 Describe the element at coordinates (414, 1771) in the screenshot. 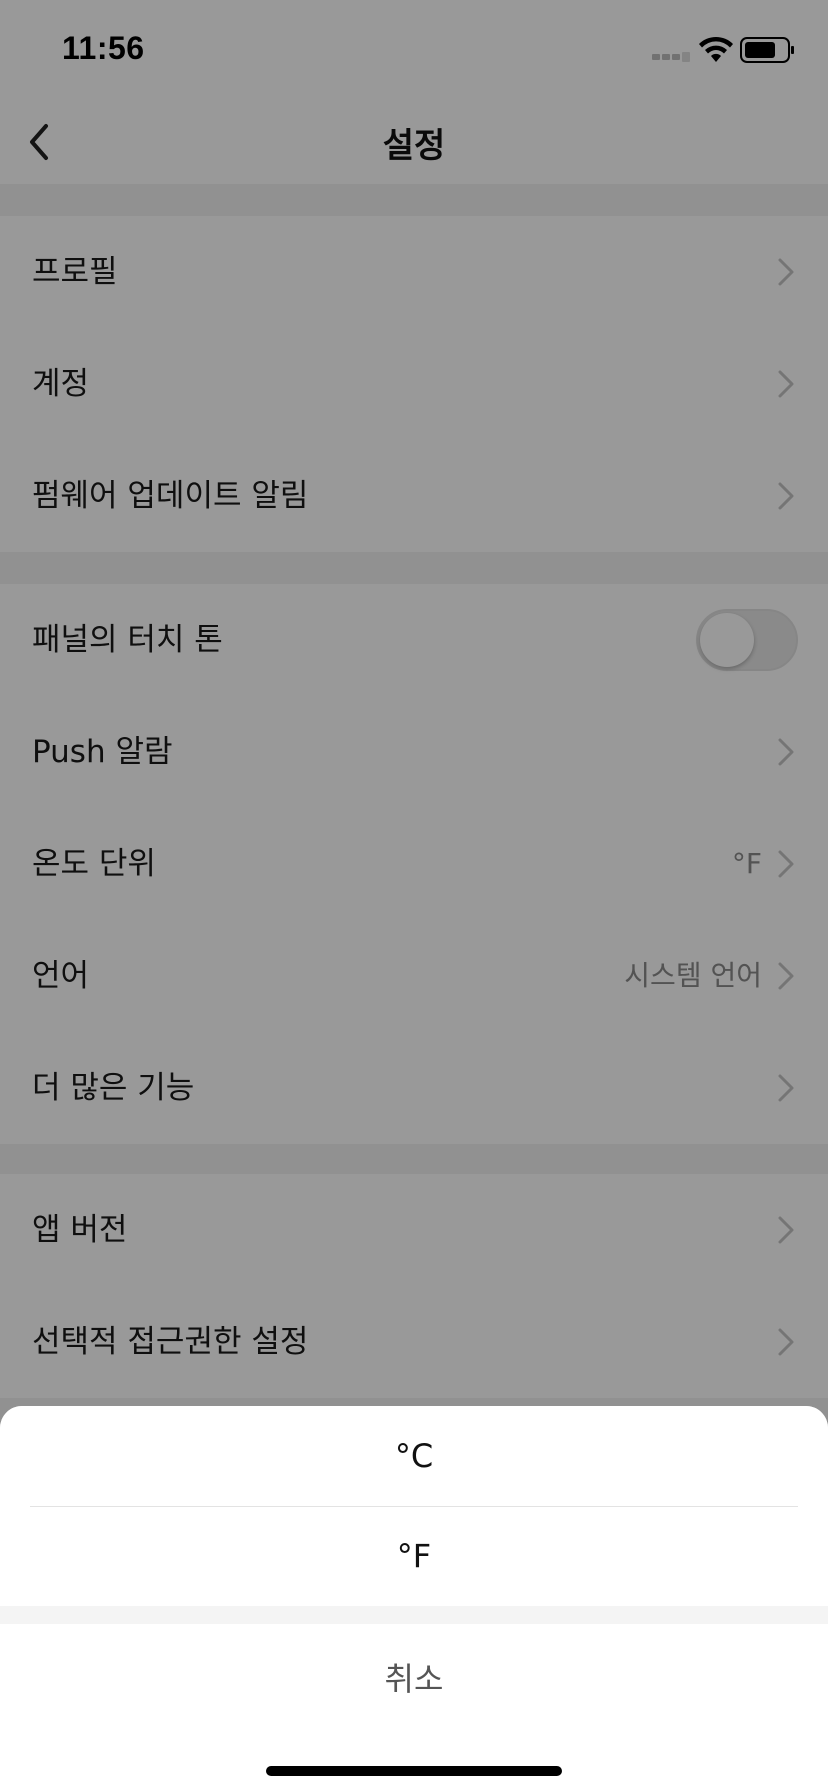

I see `home-indicator` at that location.